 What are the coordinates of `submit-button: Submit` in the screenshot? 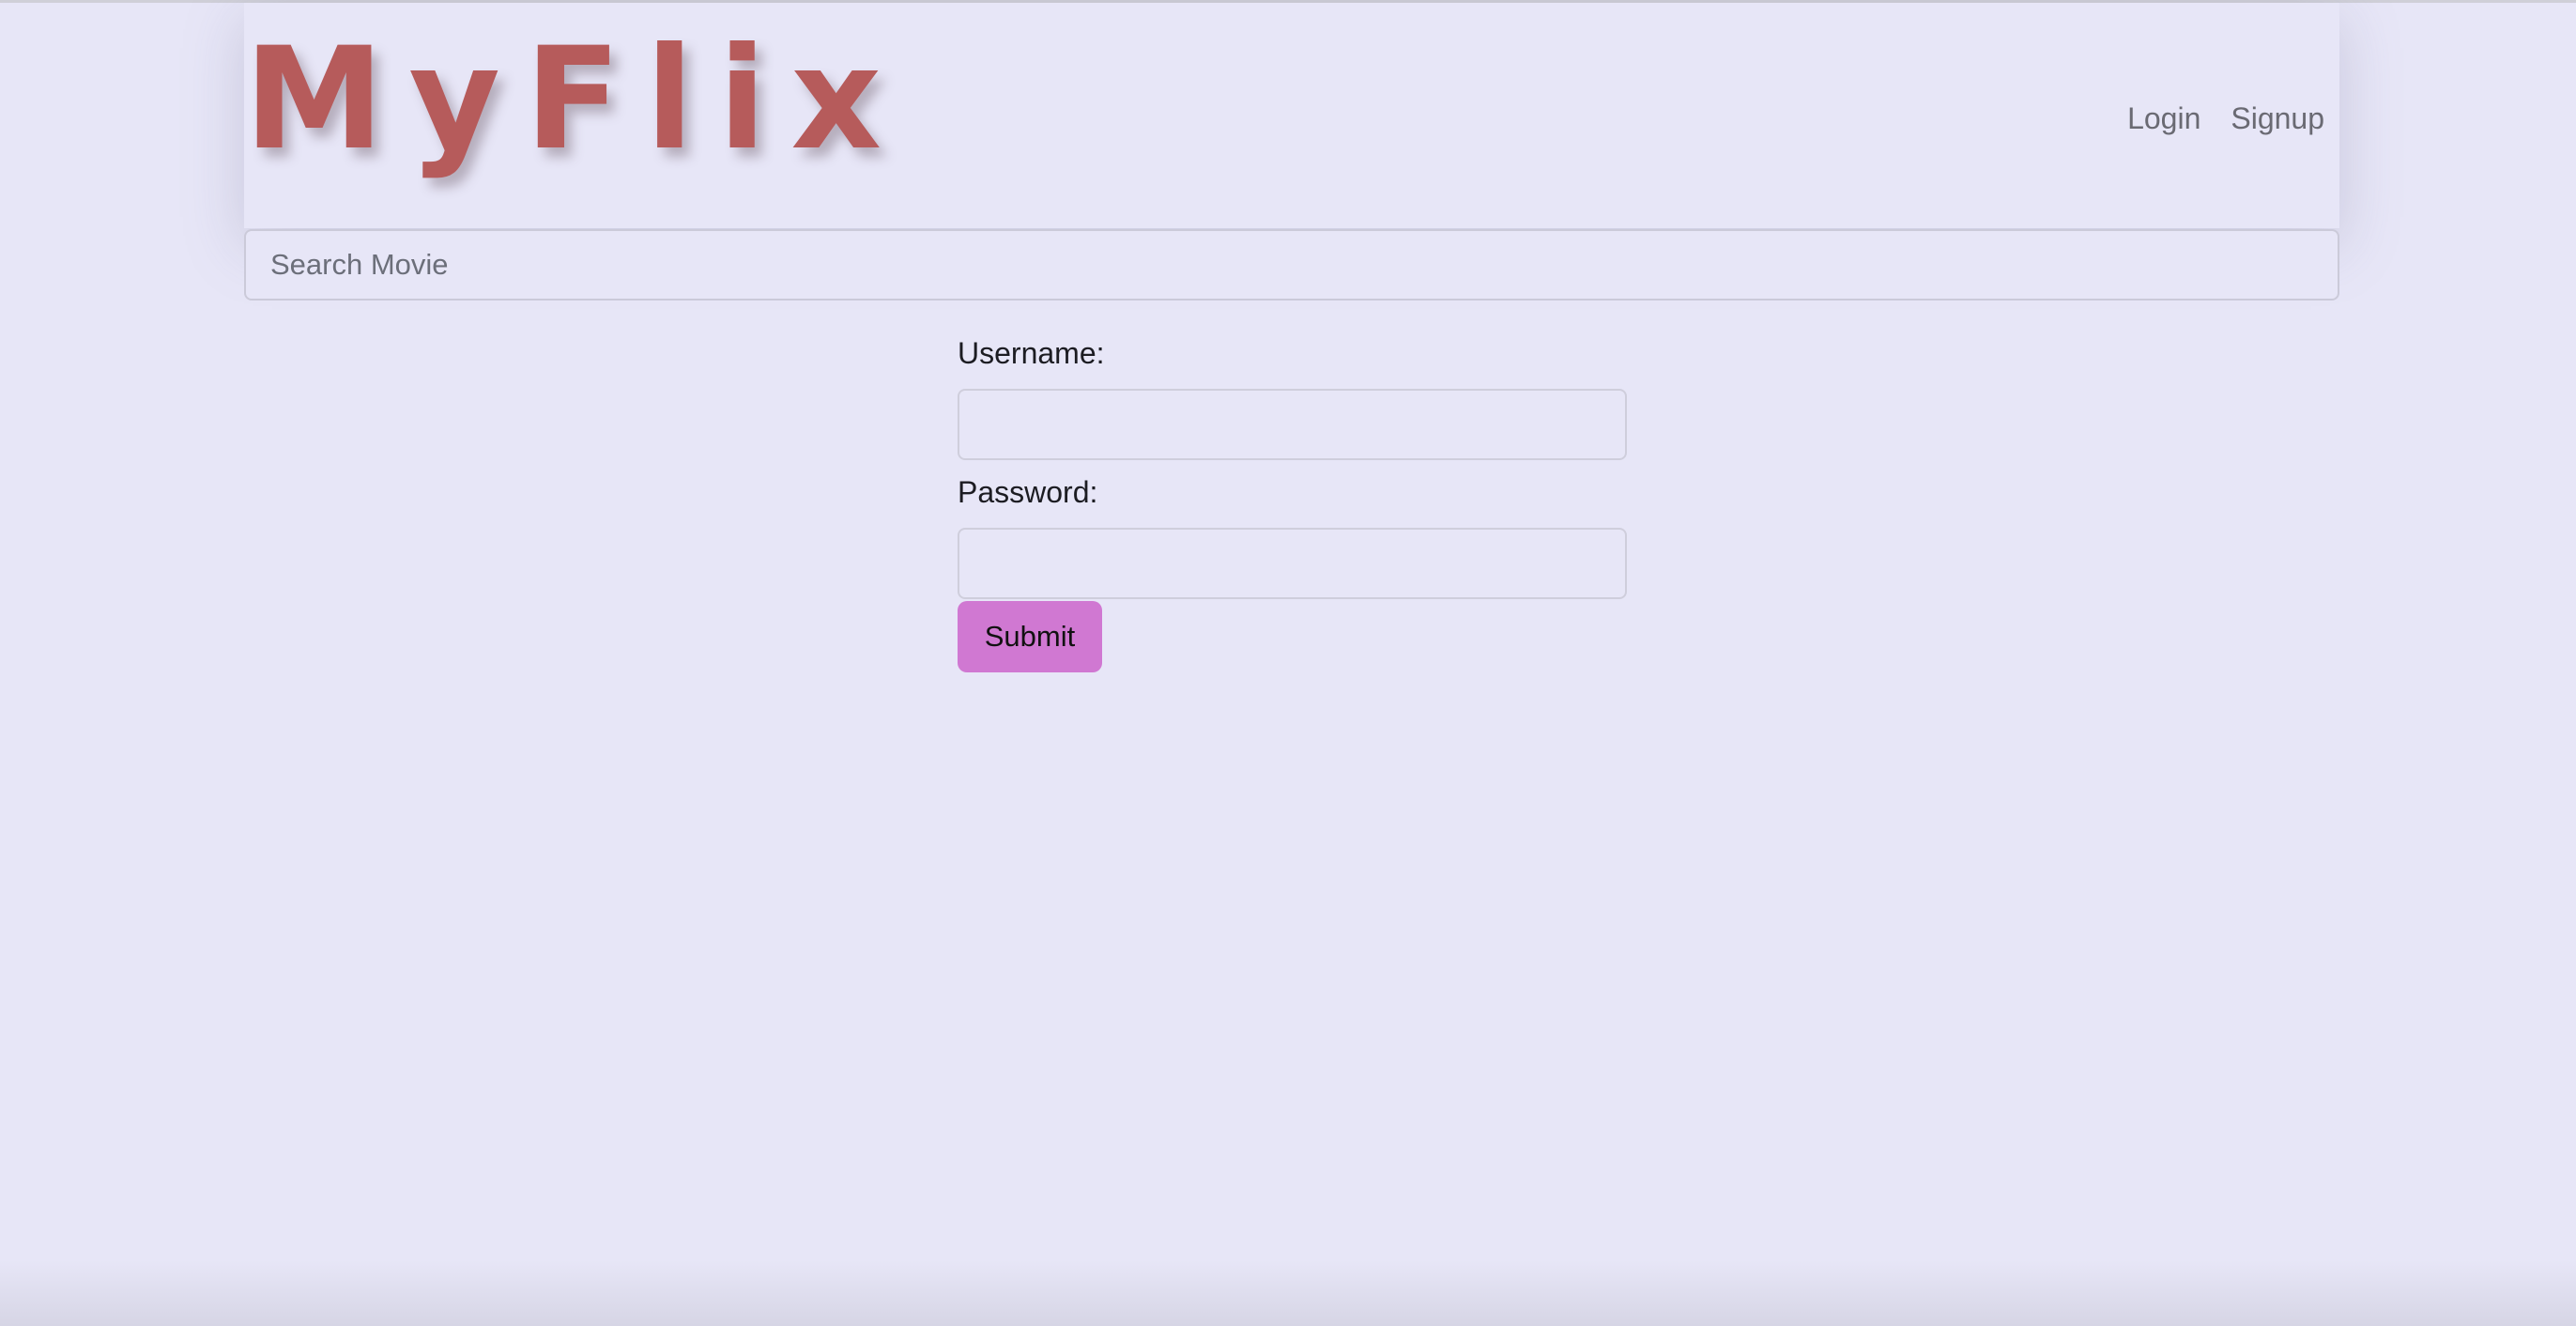 It's located at (1030, 636).